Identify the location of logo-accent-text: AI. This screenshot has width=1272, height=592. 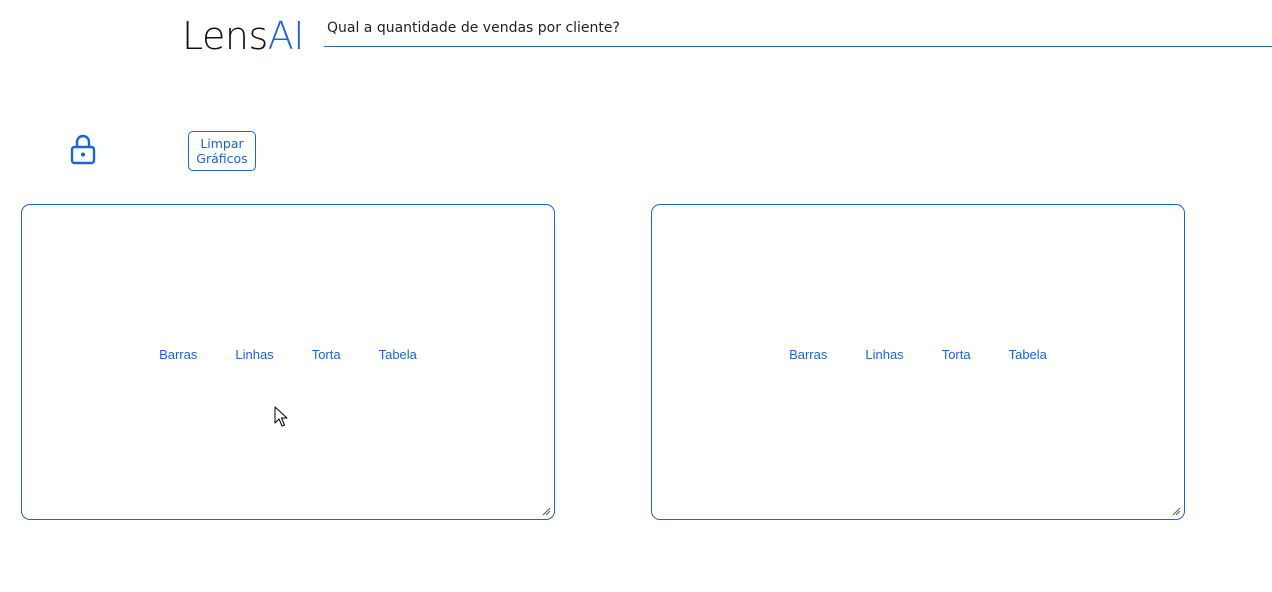
(286, 36).